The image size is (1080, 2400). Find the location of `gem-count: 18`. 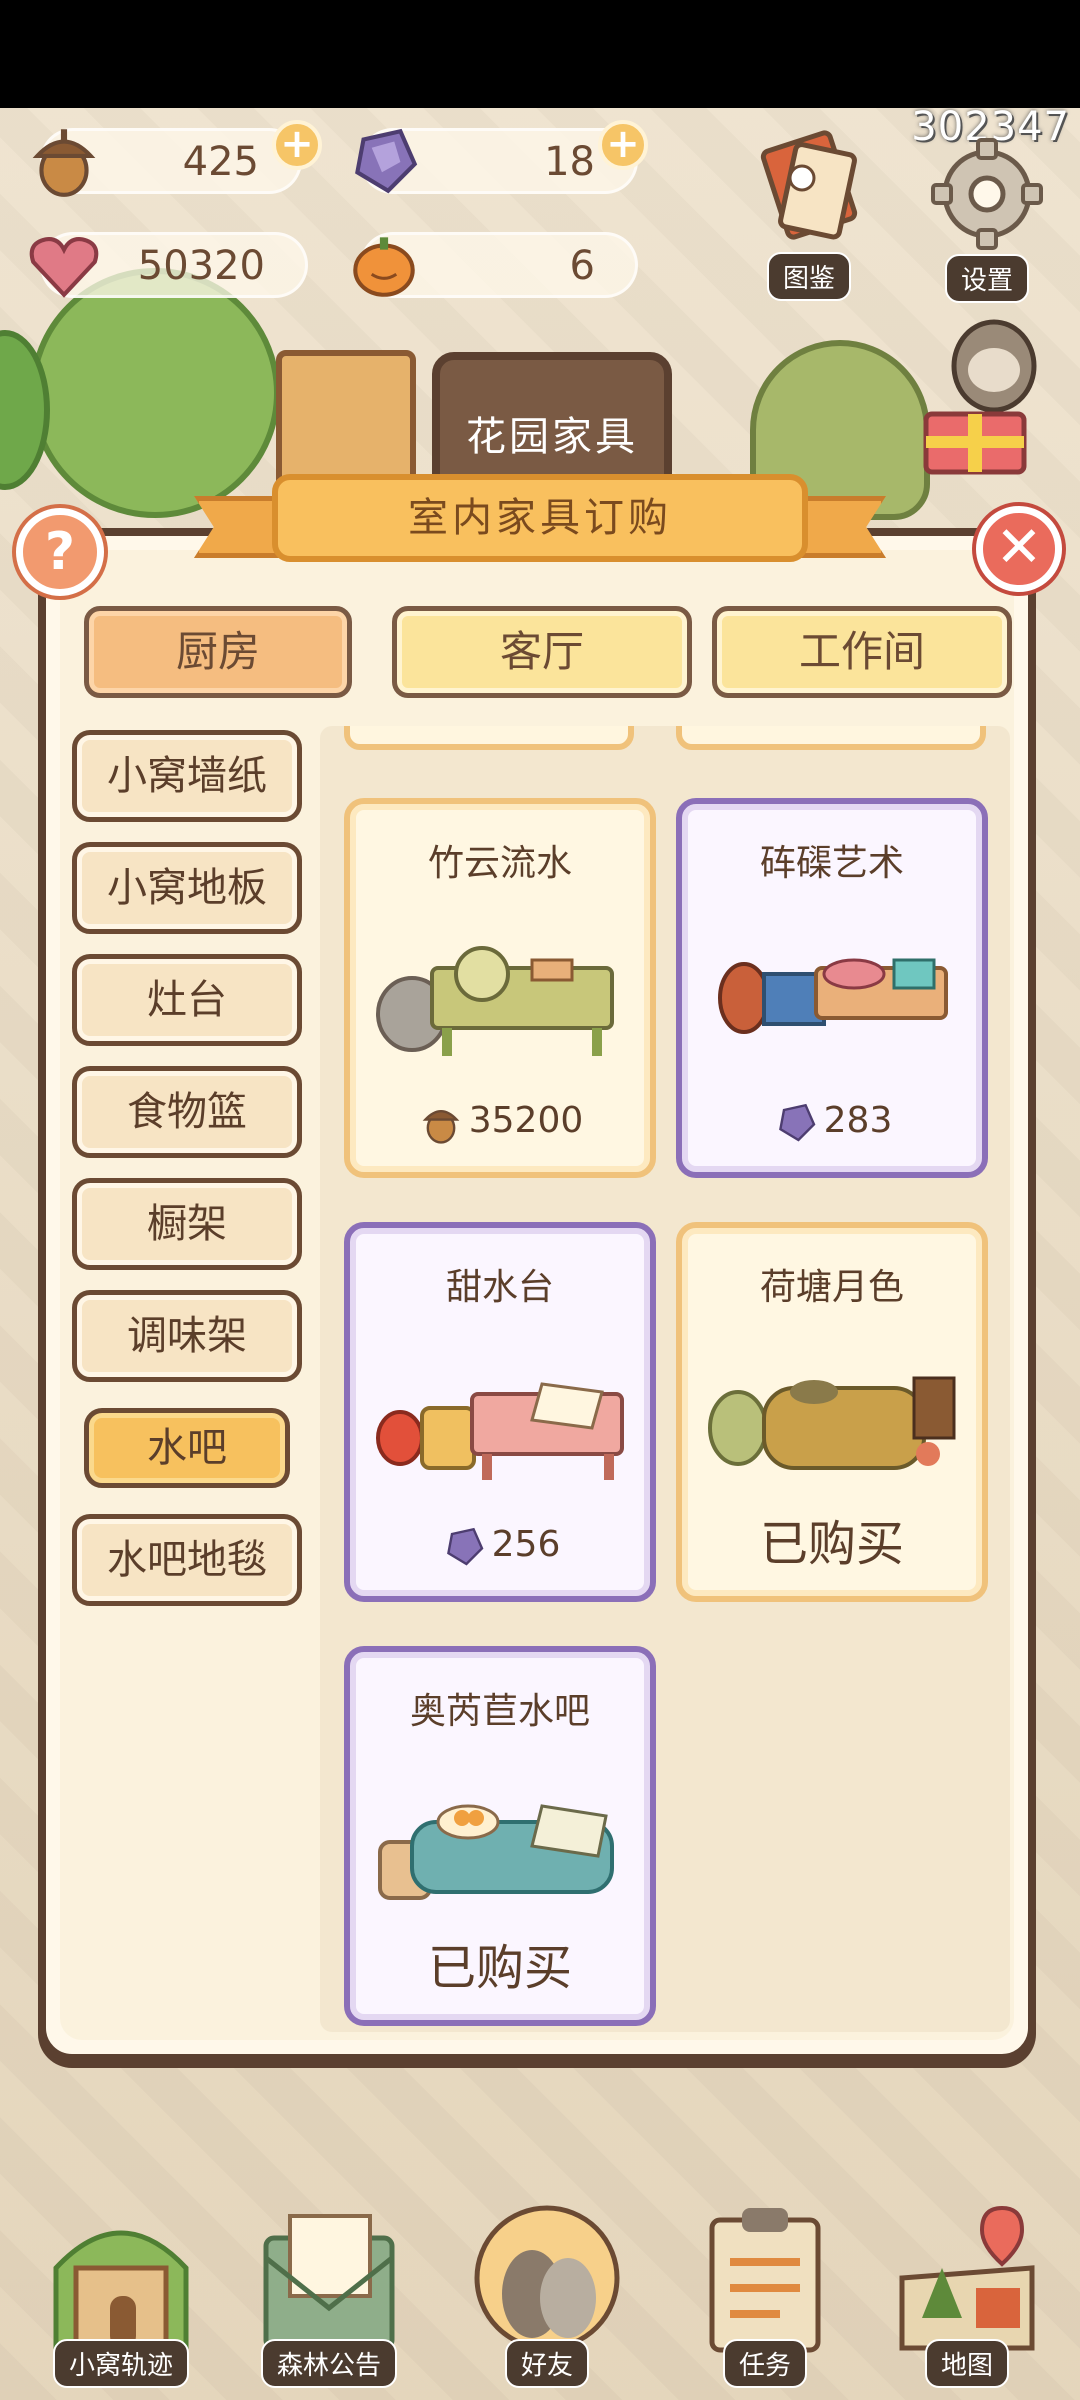

gem-count: 18 is located at coordinates (569, 162).